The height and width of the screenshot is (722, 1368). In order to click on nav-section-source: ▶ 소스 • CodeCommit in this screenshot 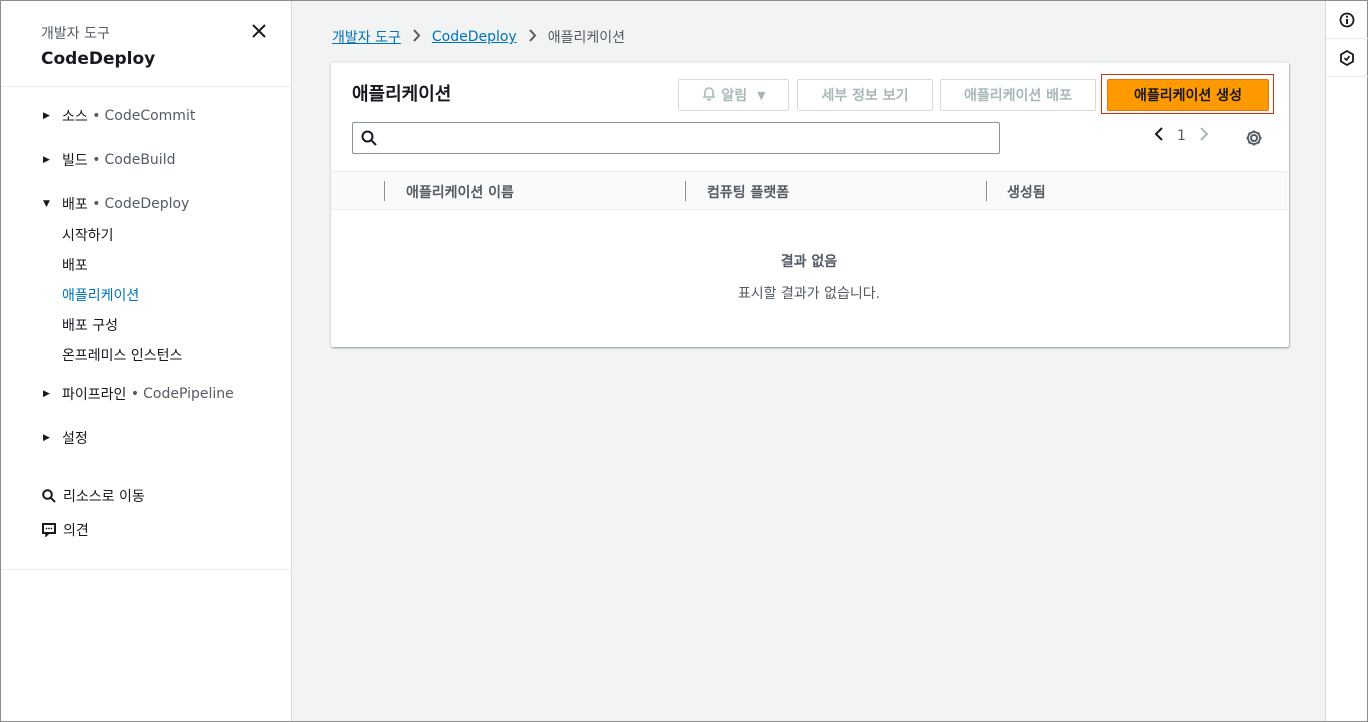, I will do `click(167, 116)`.